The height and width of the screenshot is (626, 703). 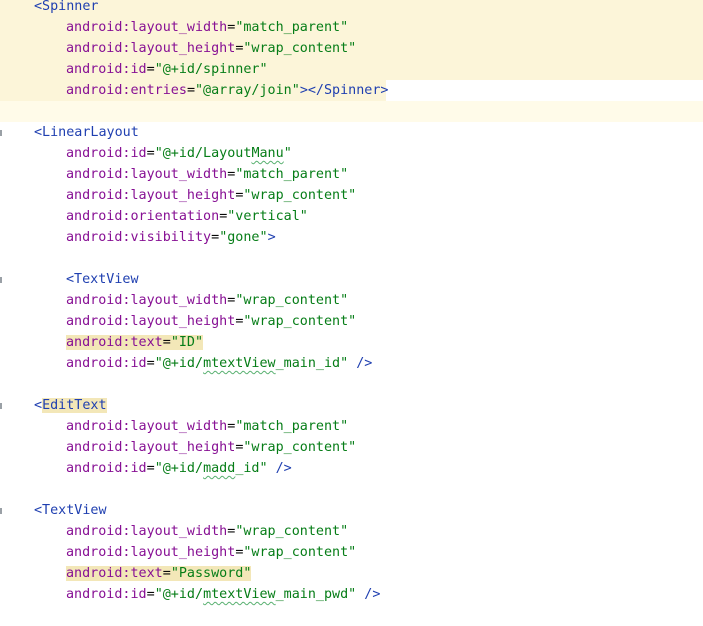 What do you see at coordinates (247, 90) in the screenshot?
I see `attr-value: "@array/join"` at bounding box center [247, 90].